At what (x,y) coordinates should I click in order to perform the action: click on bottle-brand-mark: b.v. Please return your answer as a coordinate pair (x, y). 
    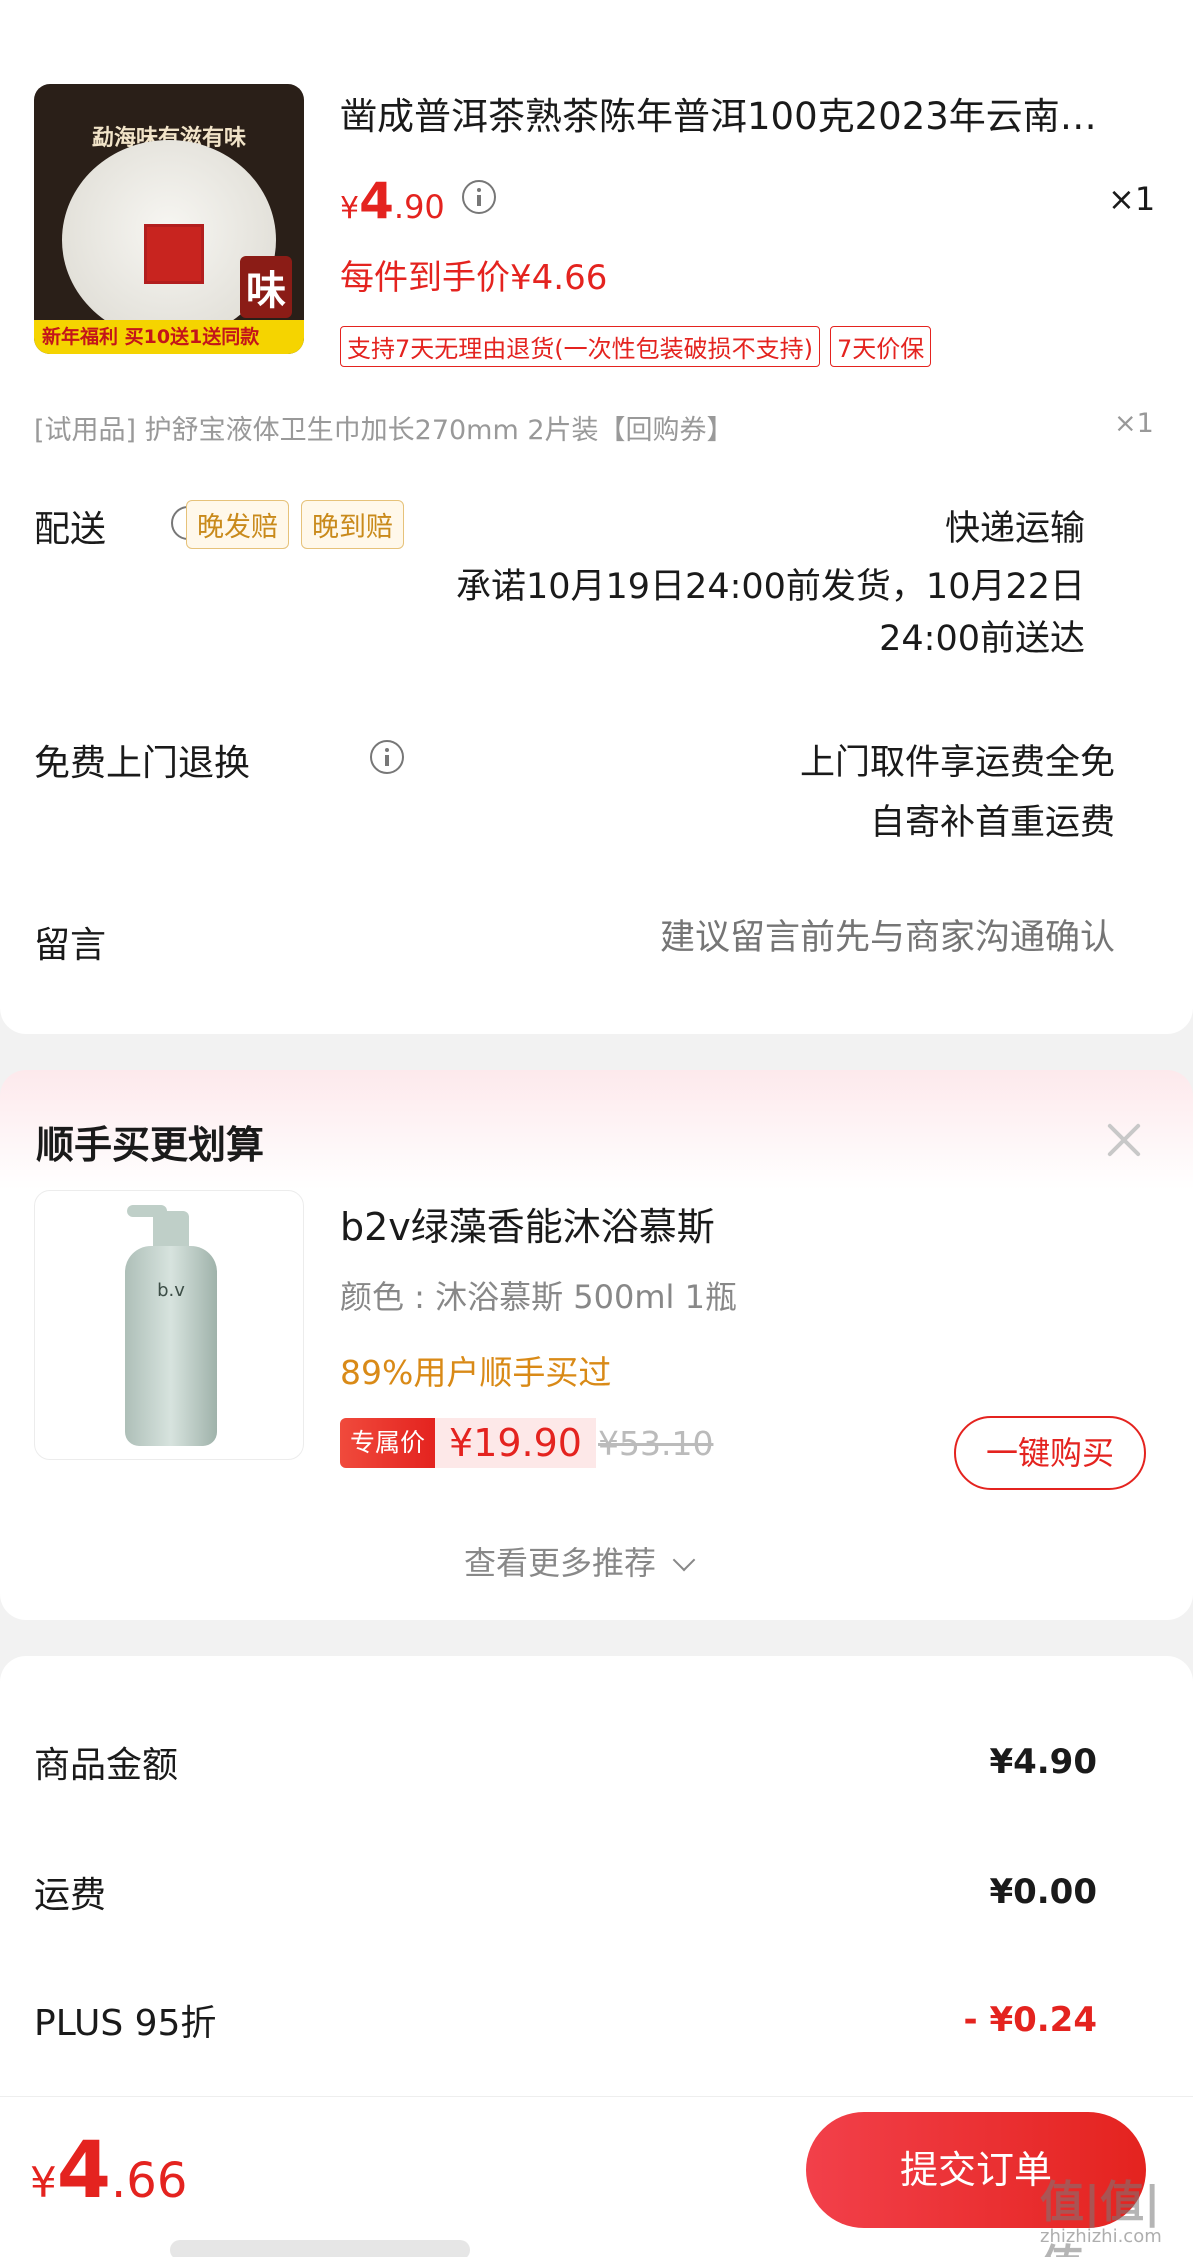
    Looking at the image, I should click on (171, 1290).